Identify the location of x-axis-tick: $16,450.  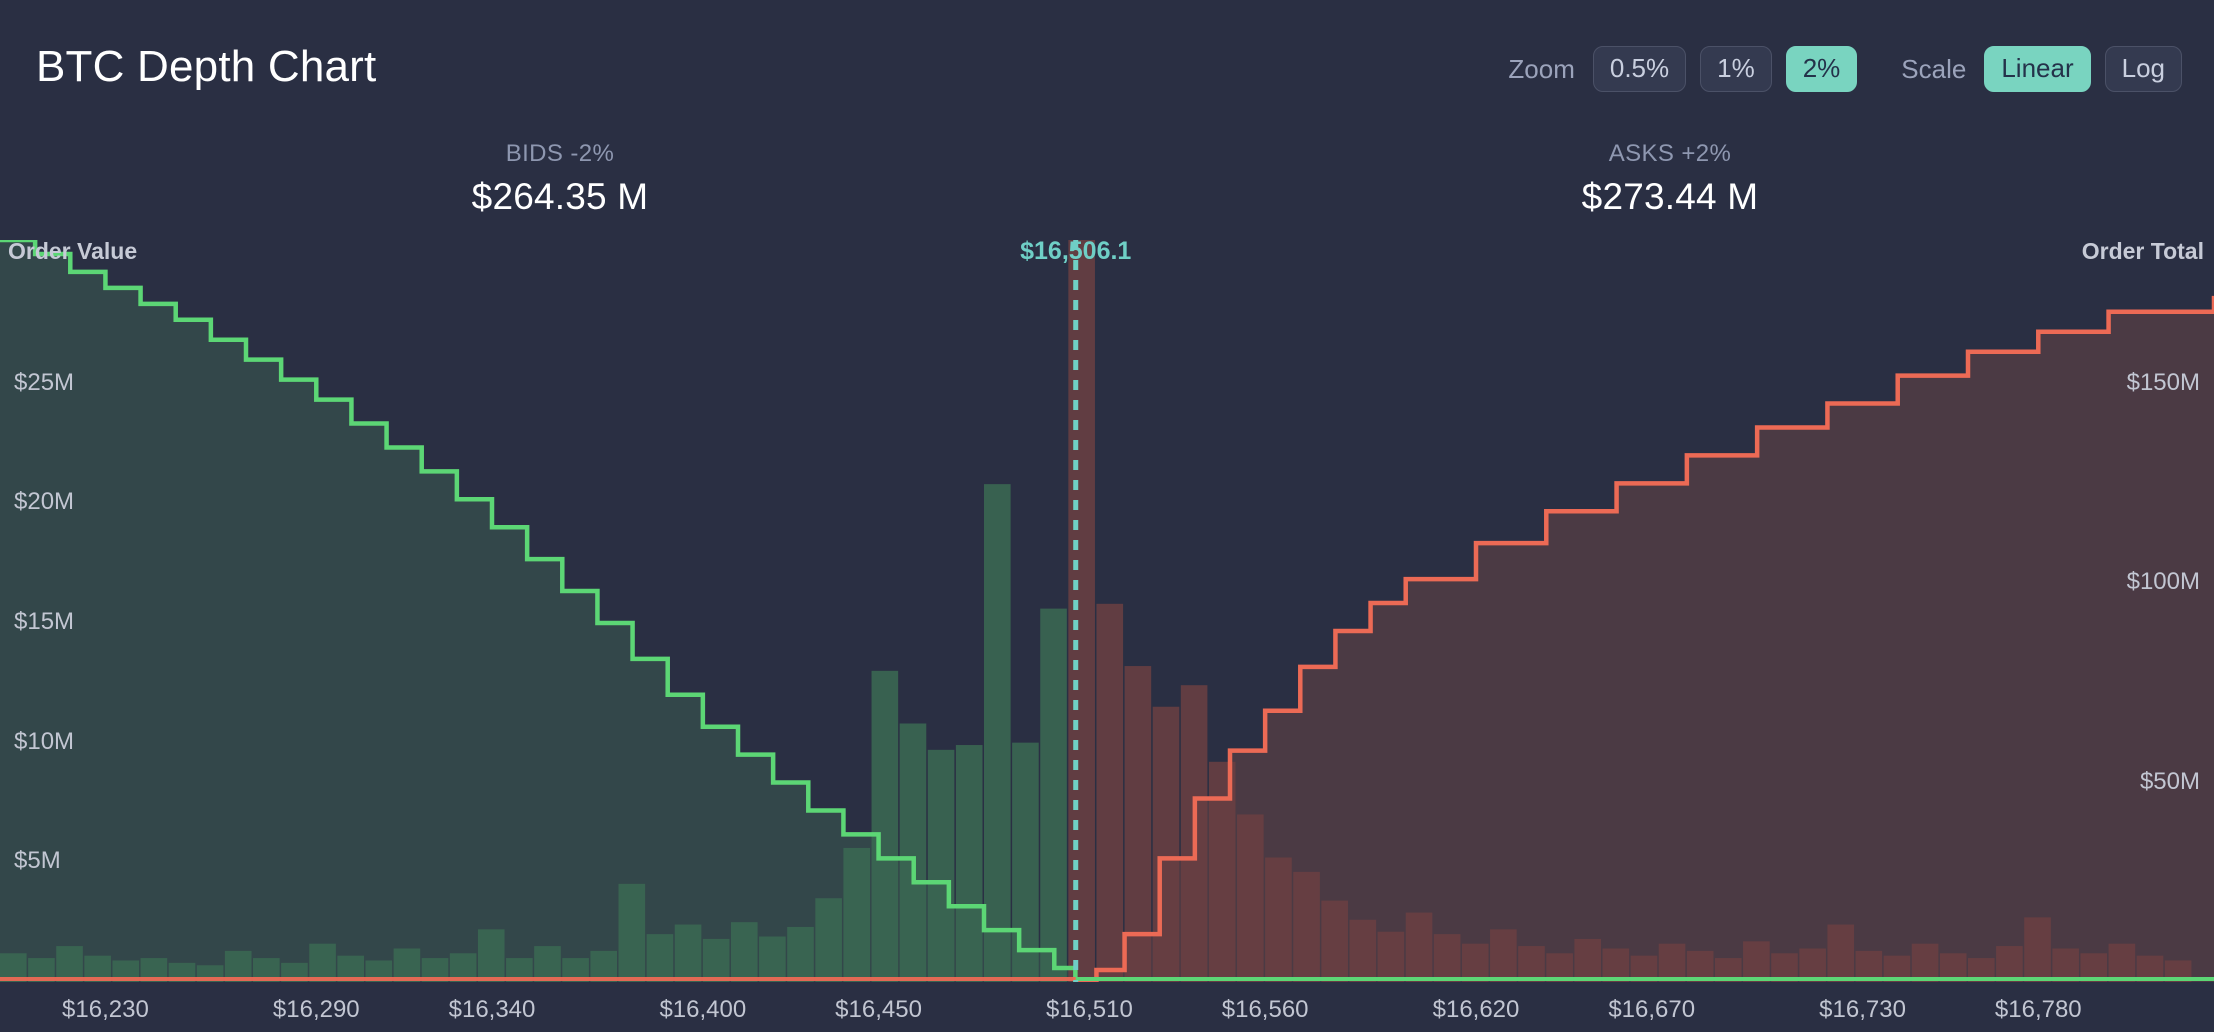
(878, 1009).